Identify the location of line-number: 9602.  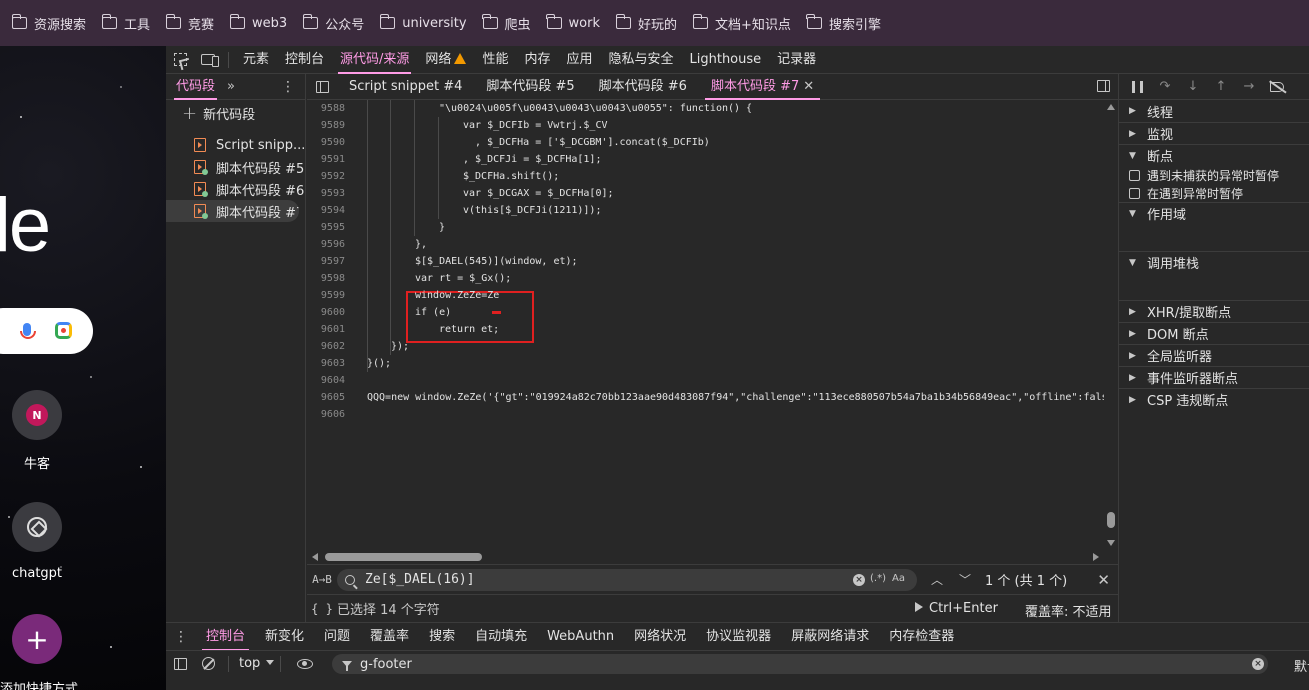
(326, 346).